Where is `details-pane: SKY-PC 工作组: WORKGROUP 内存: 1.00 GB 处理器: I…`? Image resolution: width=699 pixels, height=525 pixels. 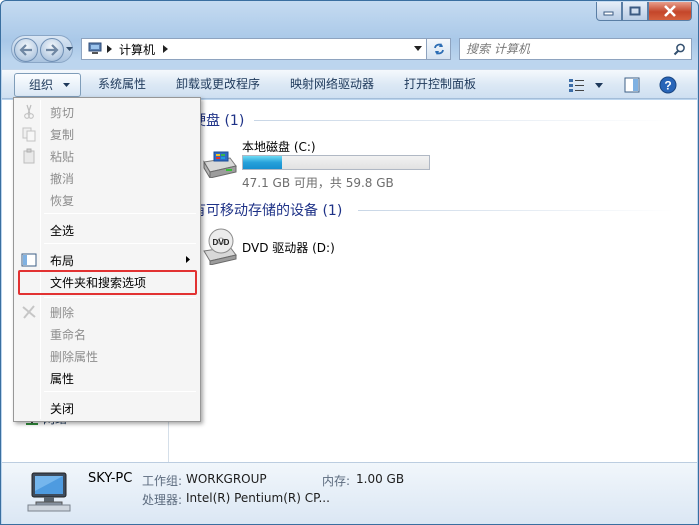 details-pane: SKY-PC 工作组: WORKGROUP 内存: 1.00 GB 处理器: I… is located at coordinates (349, 493).